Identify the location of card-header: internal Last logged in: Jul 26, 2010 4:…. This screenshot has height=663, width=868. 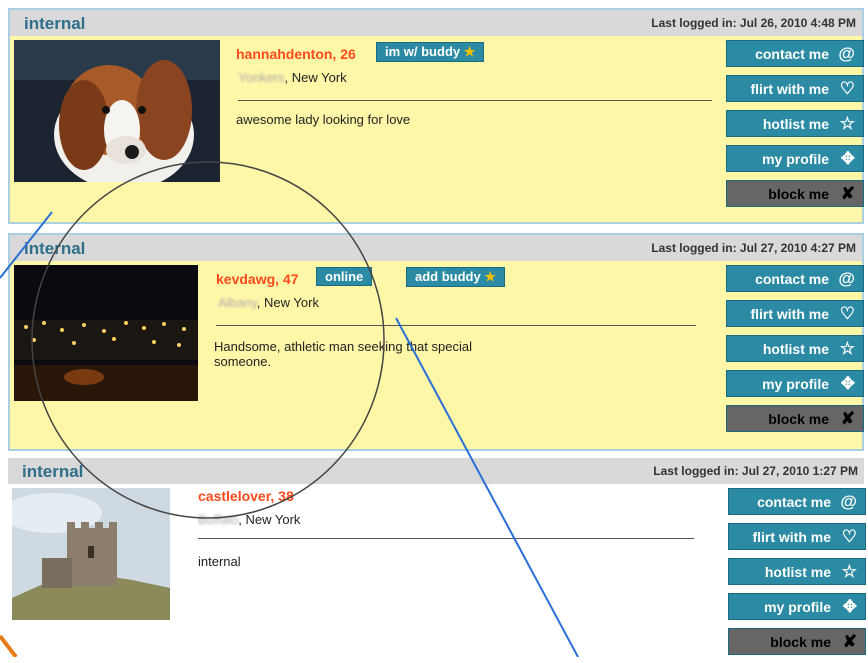
(436, 23).